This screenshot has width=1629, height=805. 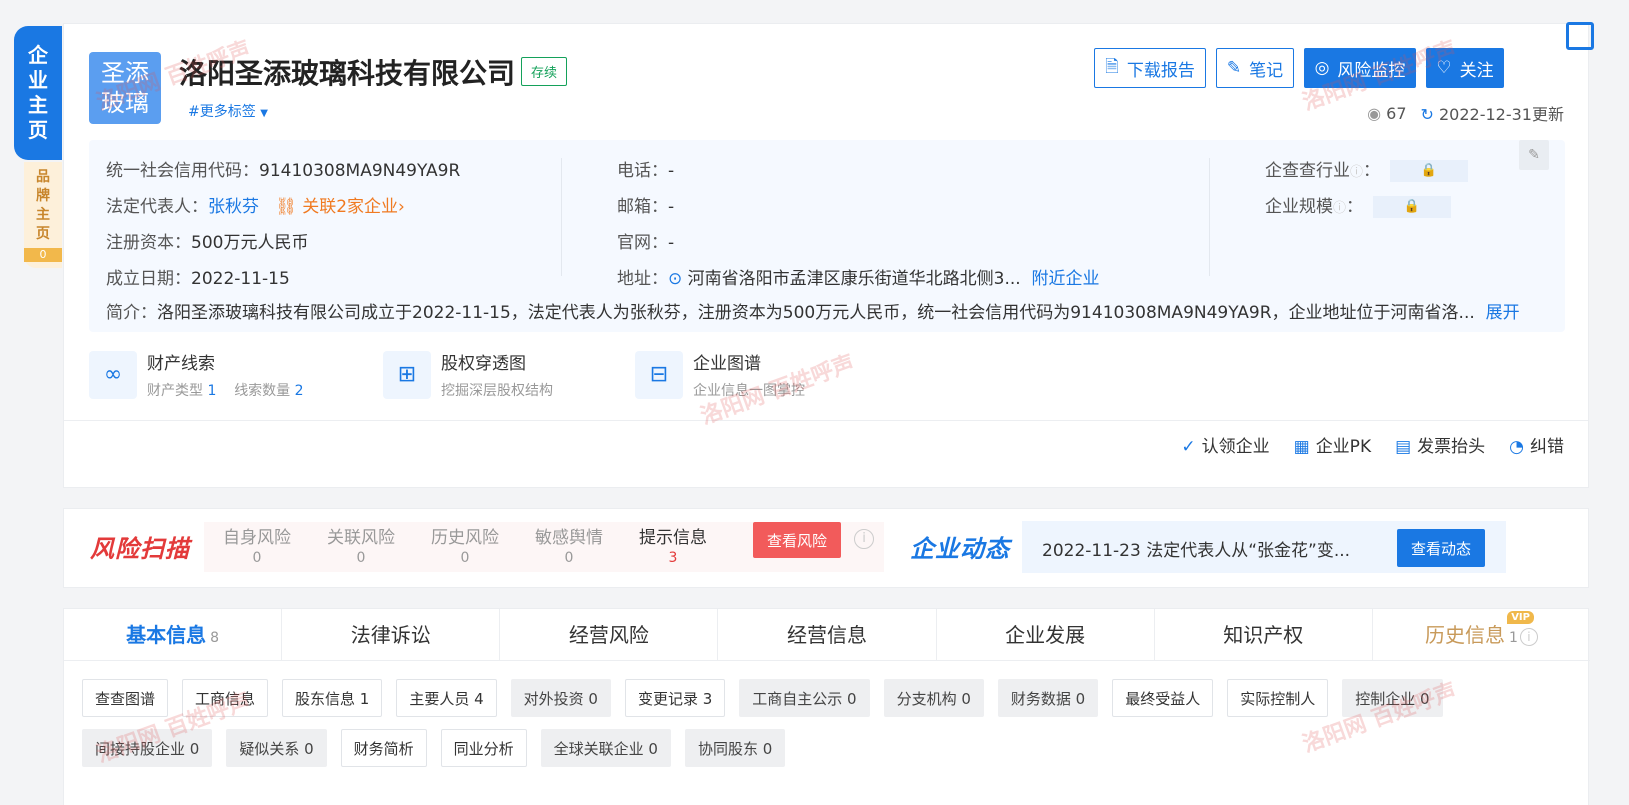 I want to click on chip-shareholders: 股东信息 1, so click(x=332, y=698).